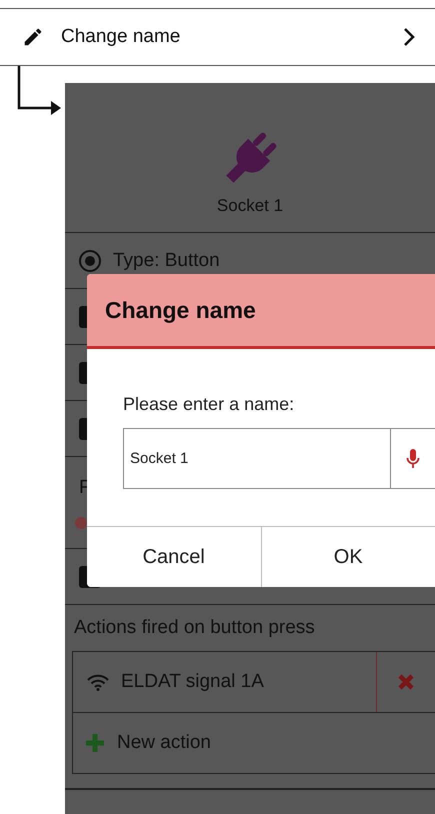 This screenshot has height=814, width=435. What do you see at coordinates (90, 261) in the screenshot?
I see `radio-button` at bounding box center [90, 261].